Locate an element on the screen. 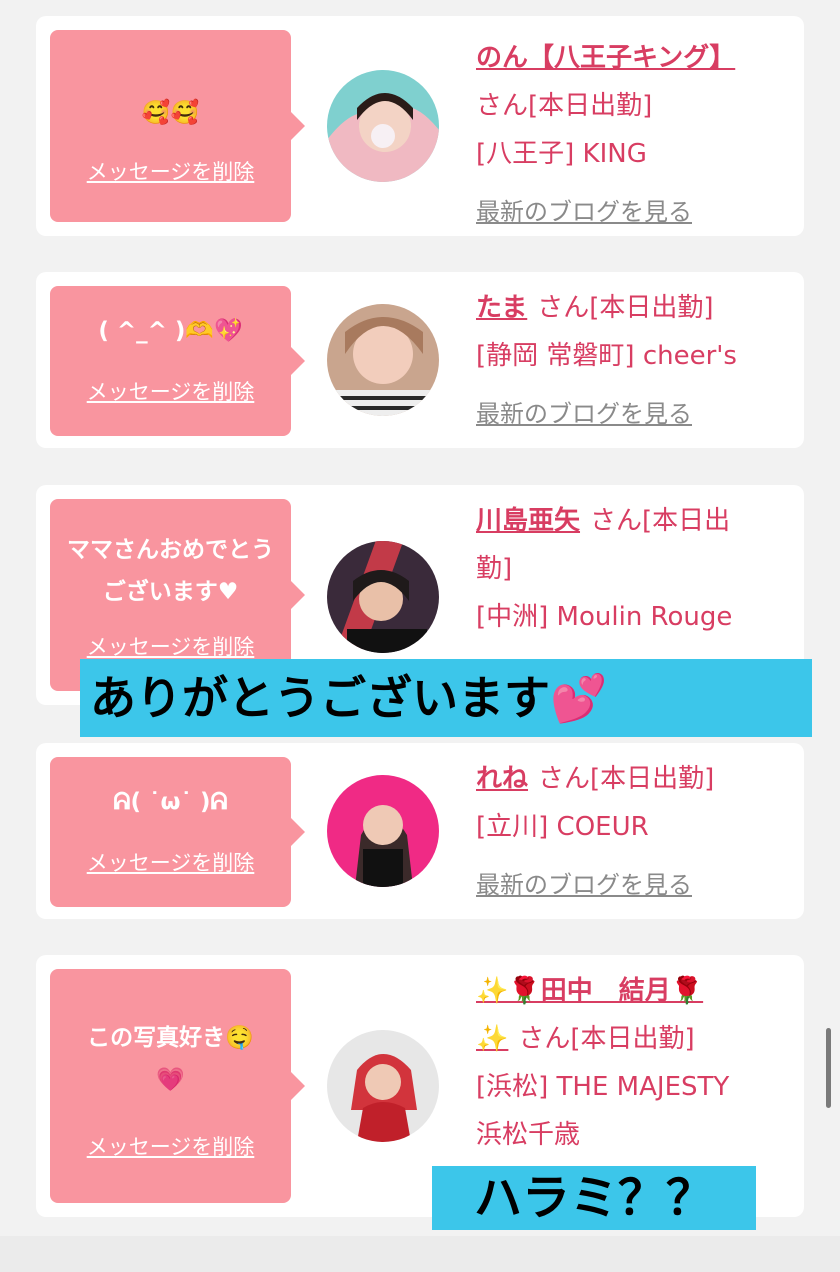 The width and height of the screenshot is (840, 1272). message-bubble: 🥰🥰 メッセージを削除 is located at coordinates (177, 126).